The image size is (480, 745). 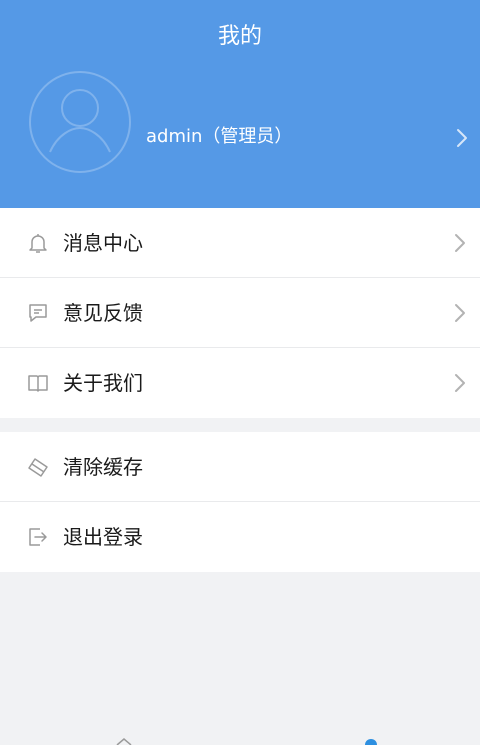 I want to click on message-icon, so click(x=38, y=313).